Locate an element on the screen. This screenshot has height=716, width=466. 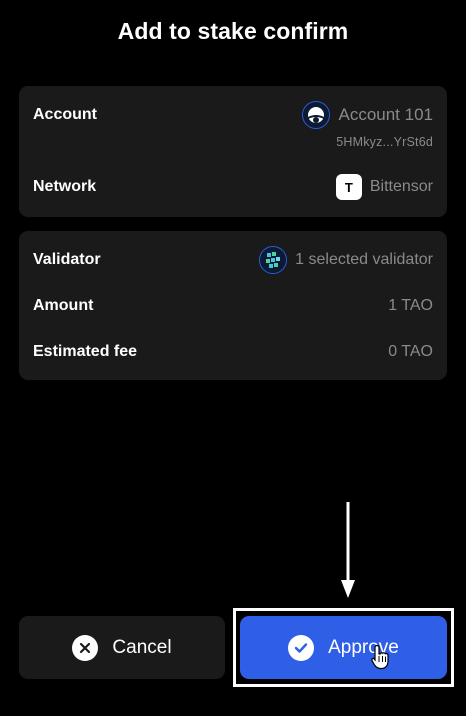
annotation-arrow-down-icon is located at coordinates (348, 550).